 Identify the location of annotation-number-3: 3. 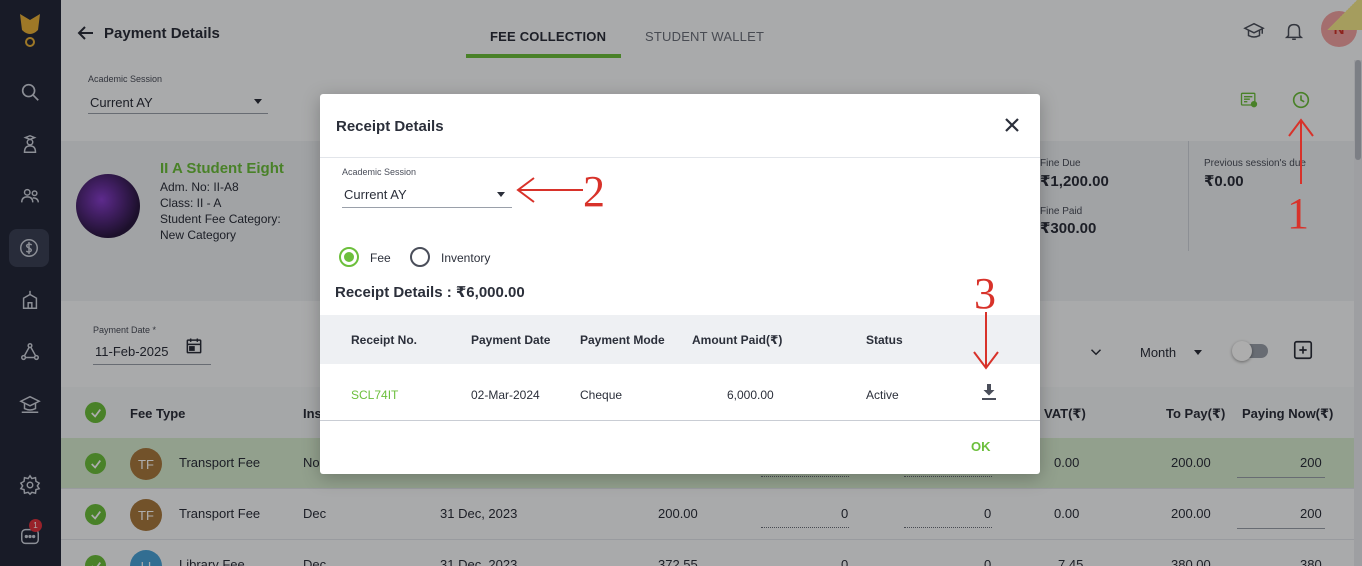
(985, 293).